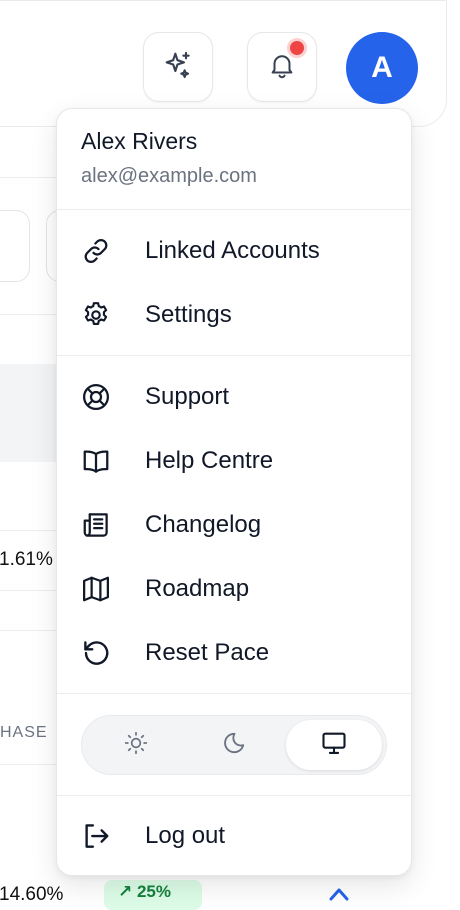  I want to click on menu-item-label: Linked Accounts, so click(232, 250).